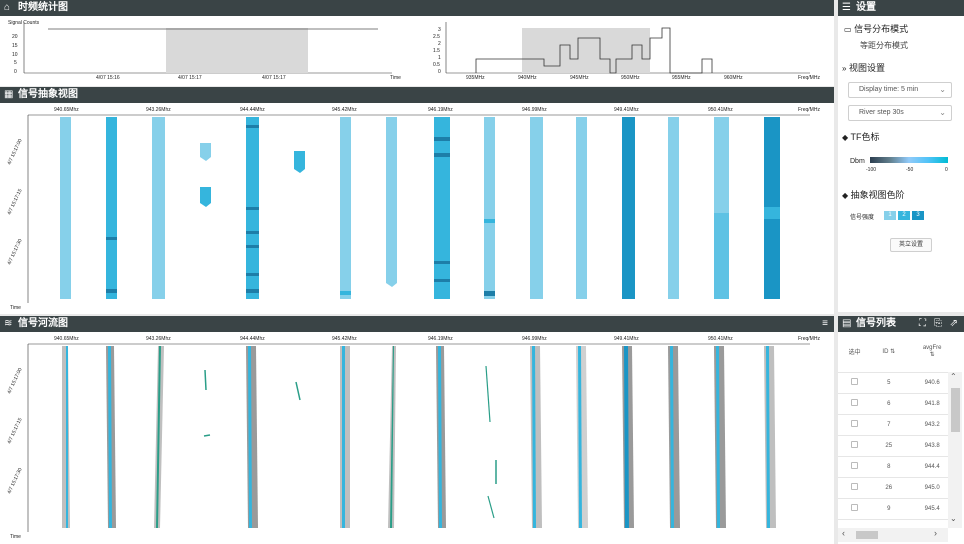 Image resolution: width=964 pixels, height=544 pixels. I want to click on dbm-tick: 0, so click(946, 170).